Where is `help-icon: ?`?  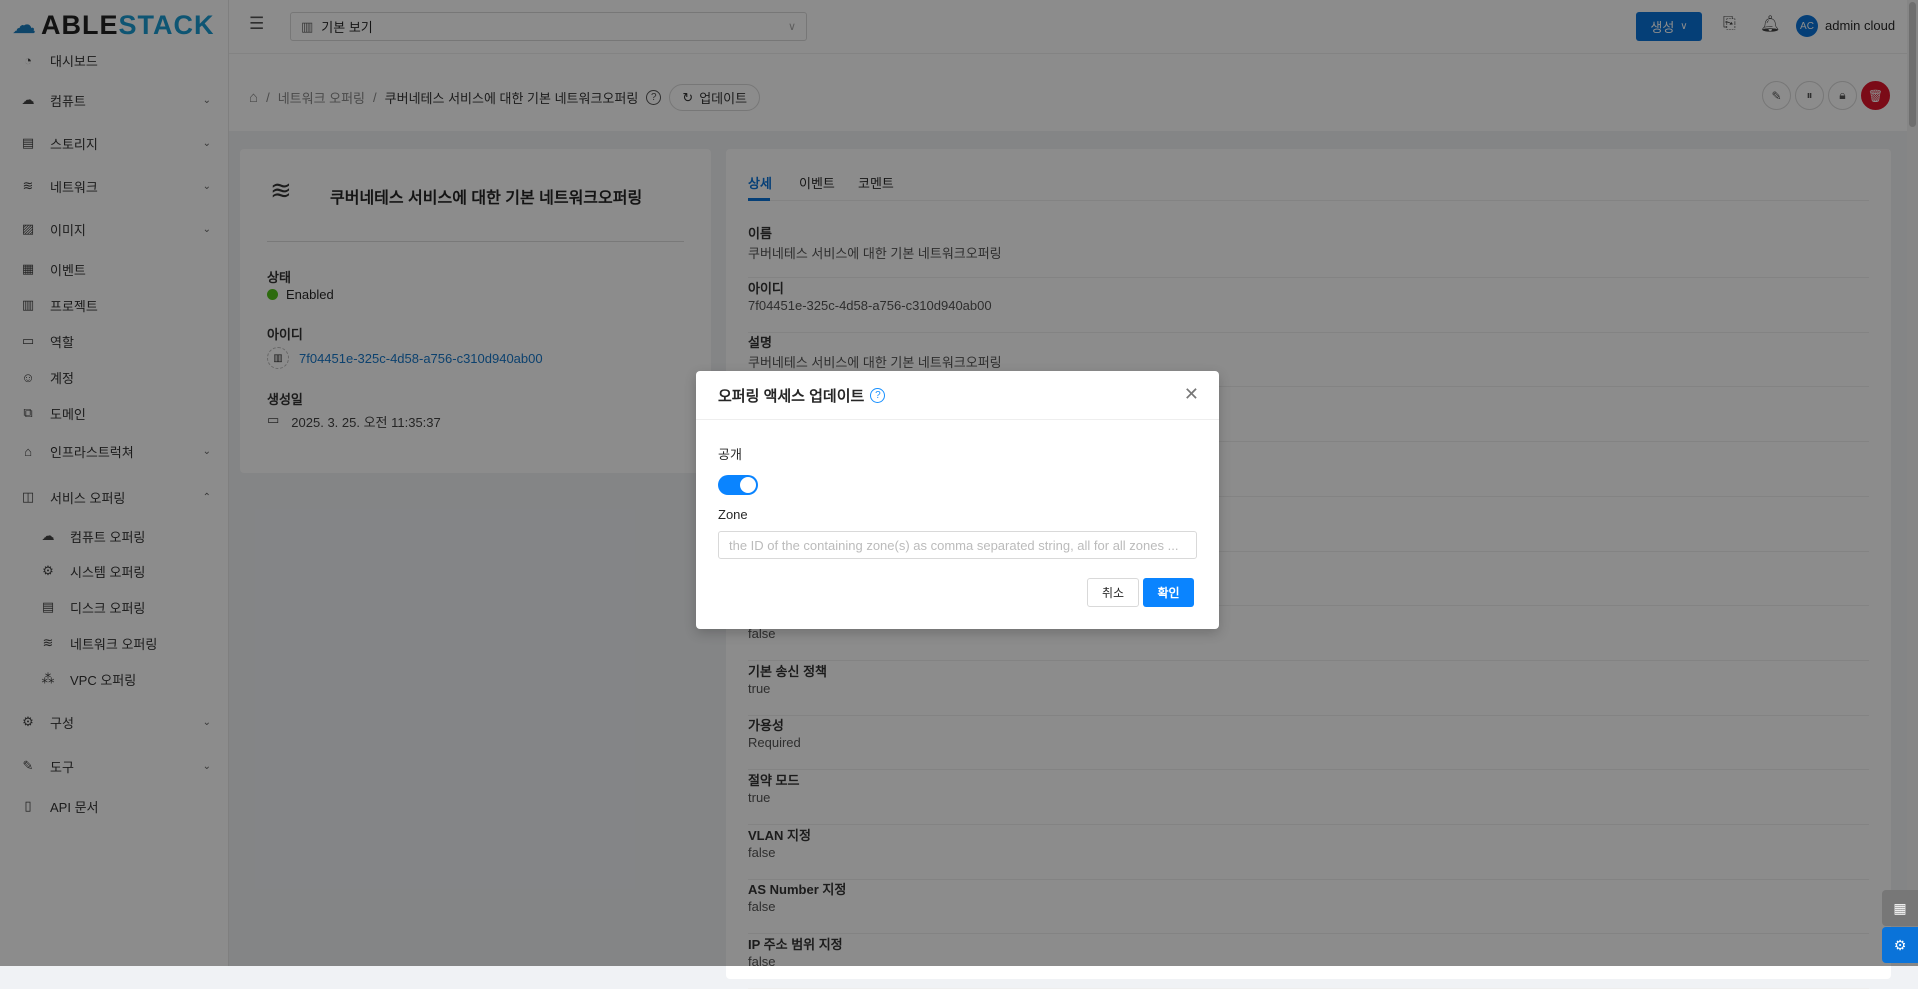
help-icon: ? is located at coordinates (878, 395).